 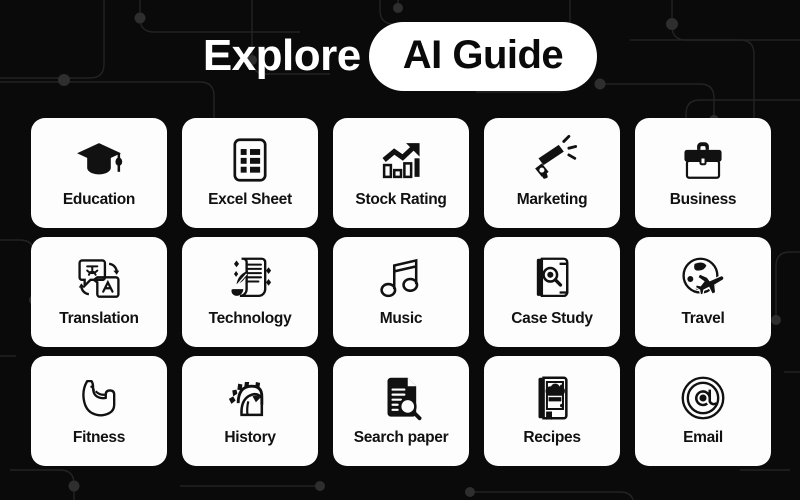 I want to click on spartan-helmet-icon, so click(x=246, y=399).